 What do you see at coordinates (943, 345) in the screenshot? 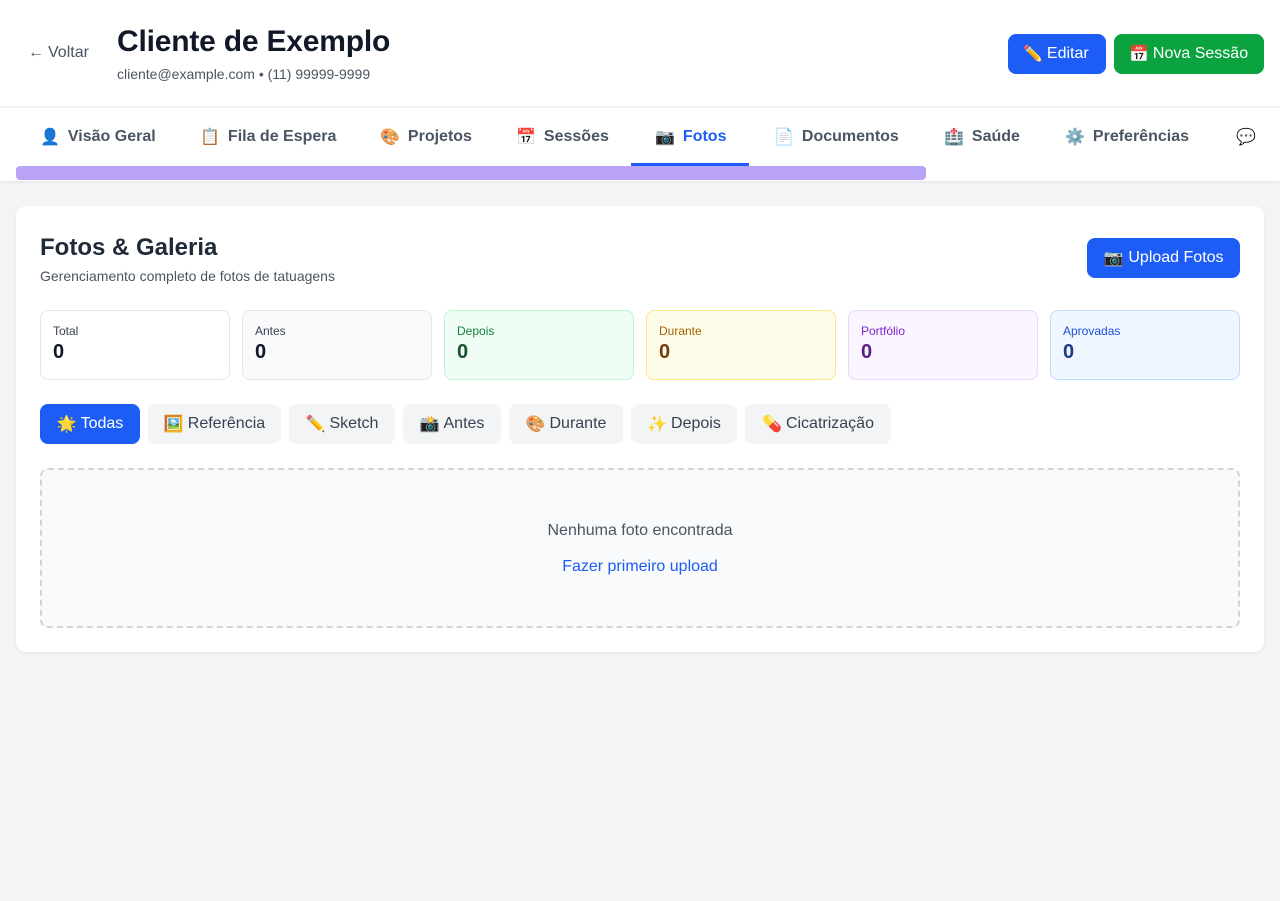
I see `stat-portfolio: Portfólio 0` at bounding box center [943, 345].